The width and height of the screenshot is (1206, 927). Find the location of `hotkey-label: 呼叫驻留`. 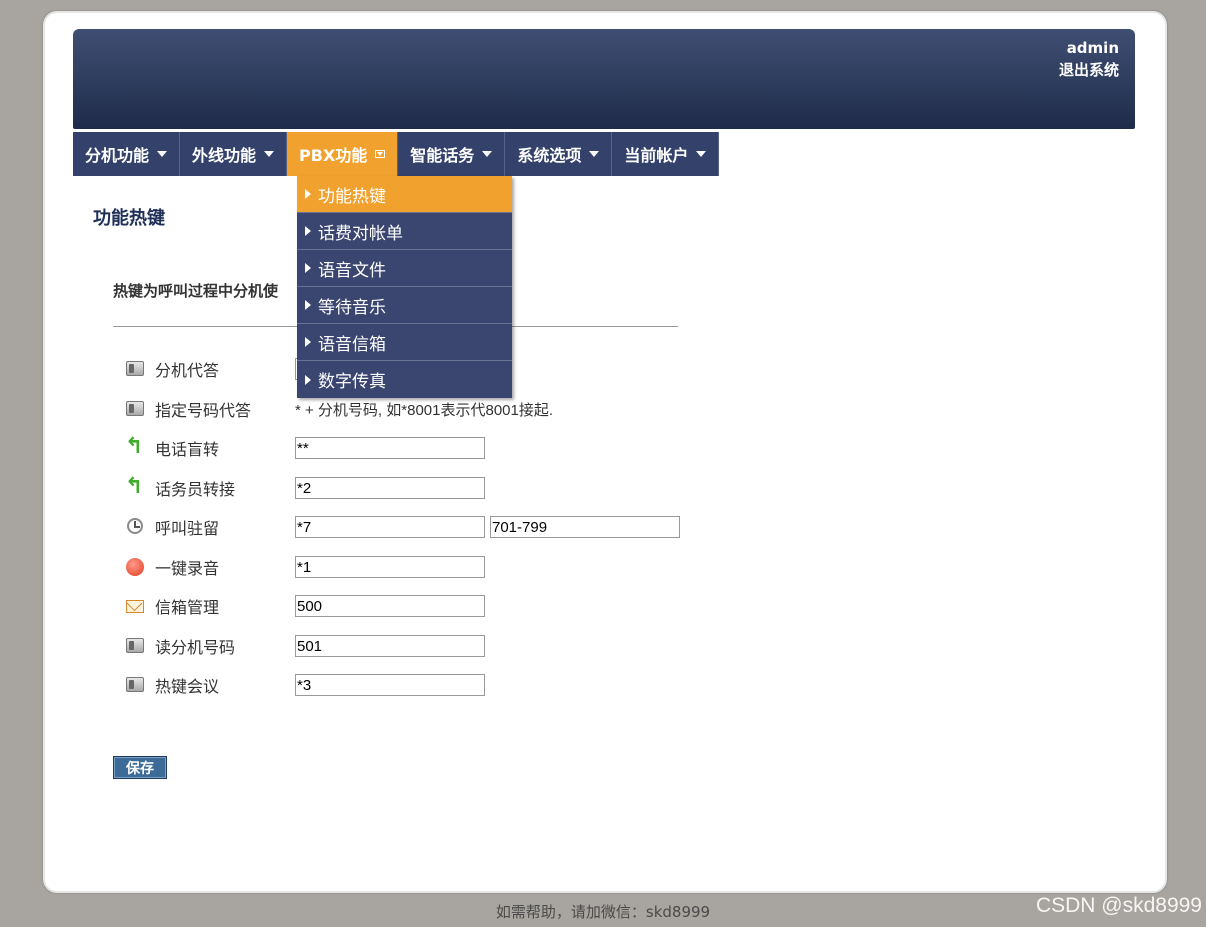

hotkey-label: 呼叫驻留 is located at coordinates (187, 528).